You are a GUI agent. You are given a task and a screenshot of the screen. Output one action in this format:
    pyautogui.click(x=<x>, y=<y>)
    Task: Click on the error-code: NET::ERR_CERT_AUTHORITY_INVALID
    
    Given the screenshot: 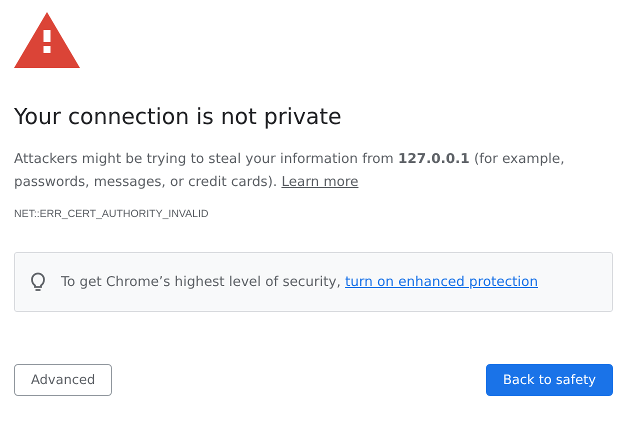 What is the action you would take?
    pyautogui.click(x=111, y=214)
    